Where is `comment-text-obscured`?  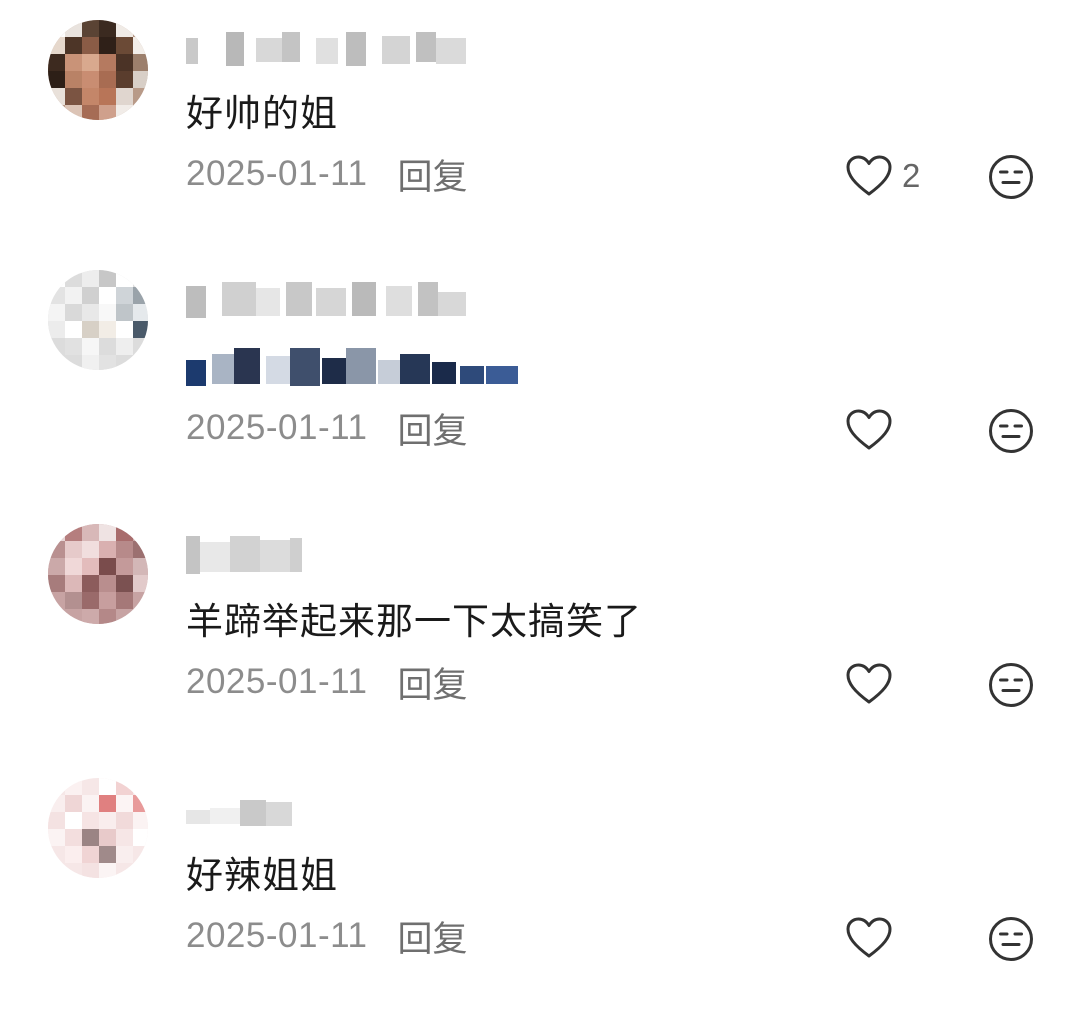
comment-text-obscured is located at coordinates (366, 368).